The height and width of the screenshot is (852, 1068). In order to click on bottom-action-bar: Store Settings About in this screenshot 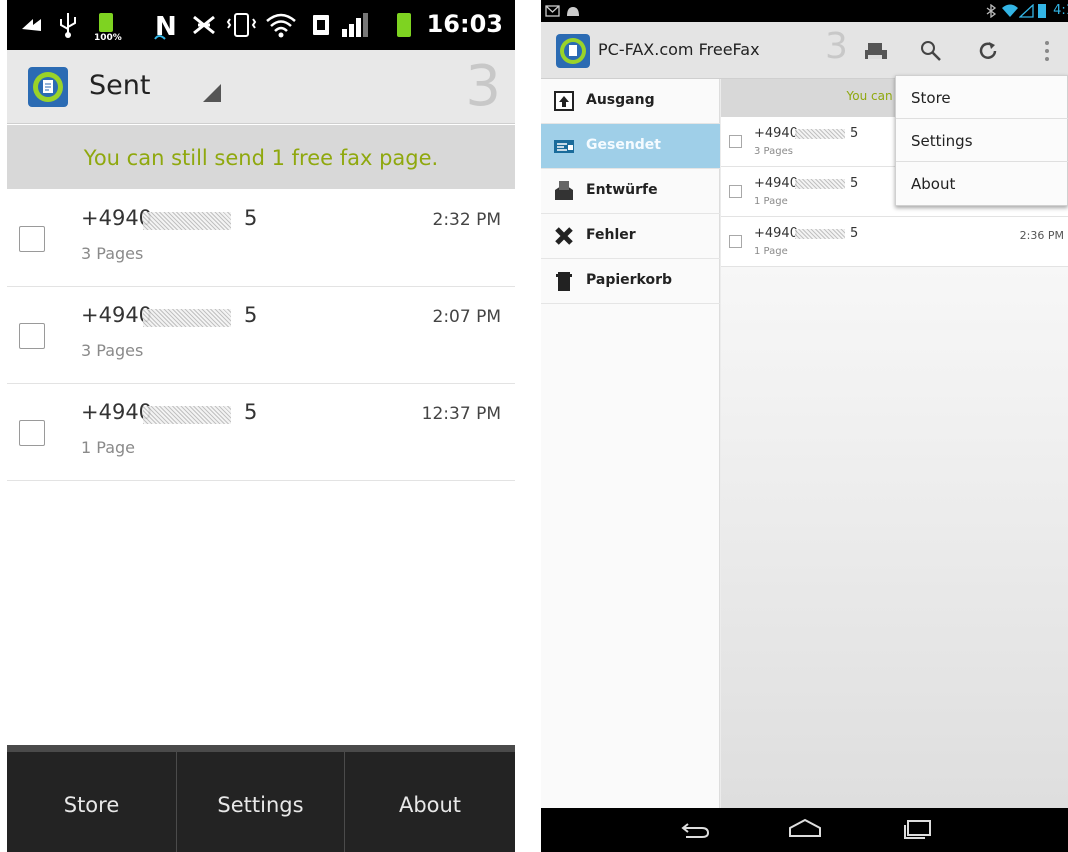, I will do `click(261, 798)`.